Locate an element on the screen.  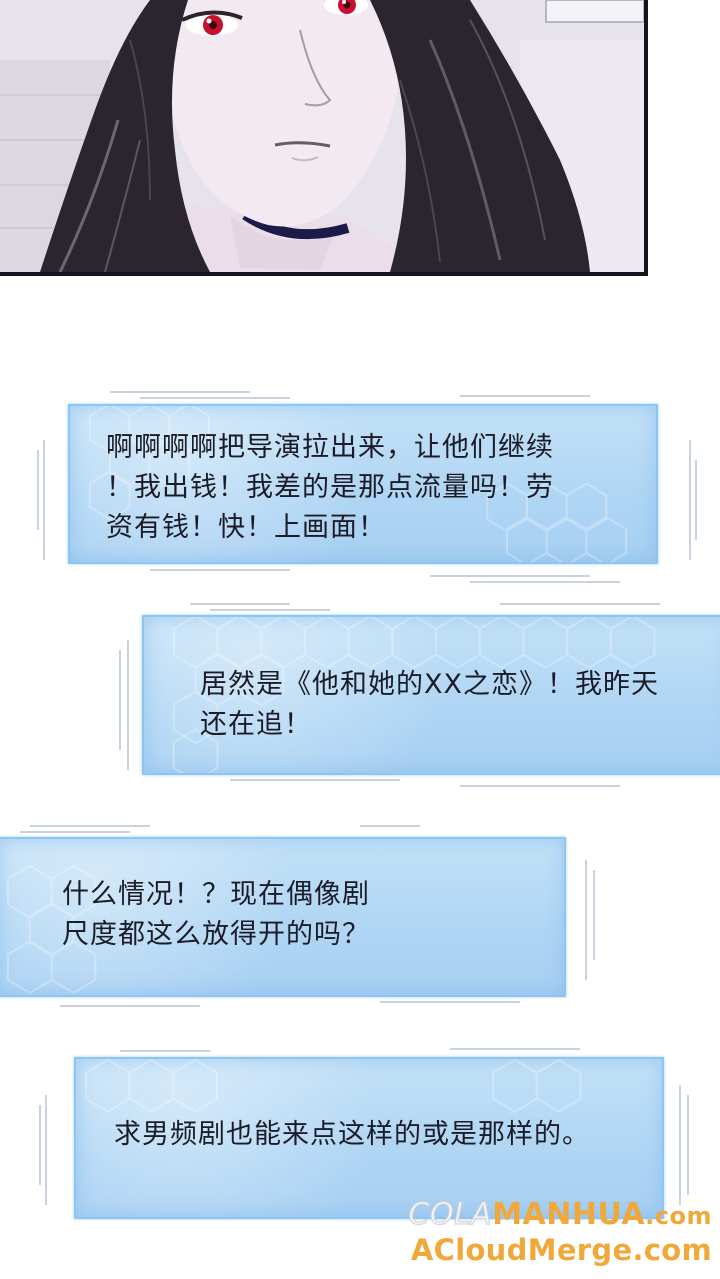
comment-bubble: 居然是《他和她的XX之恋》！我昨天 还在追！ is located at coordinates (431, 695).